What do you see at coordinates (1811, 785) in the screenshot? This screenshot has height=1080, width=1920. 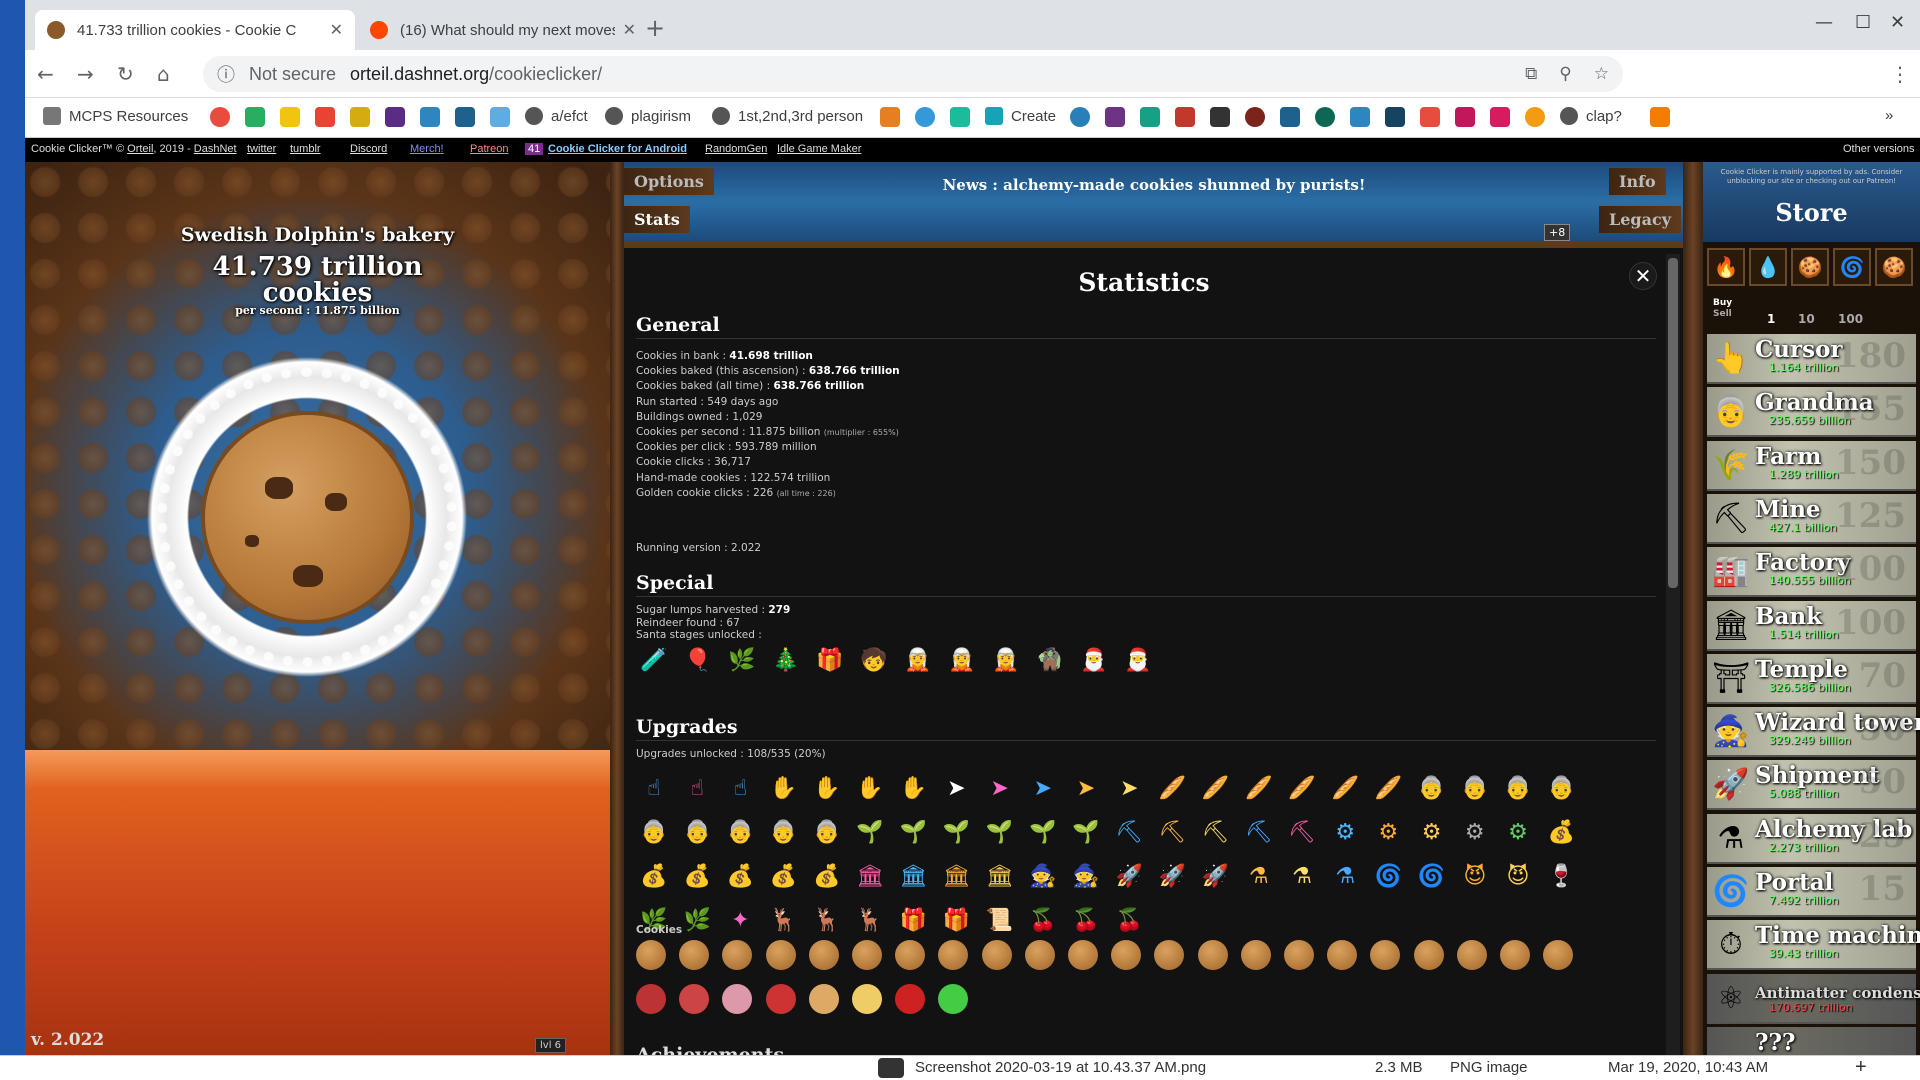 I see `building-shipment: 🚀 Shipment 5.088 trillion 50` at bounding box center [1811, 785].